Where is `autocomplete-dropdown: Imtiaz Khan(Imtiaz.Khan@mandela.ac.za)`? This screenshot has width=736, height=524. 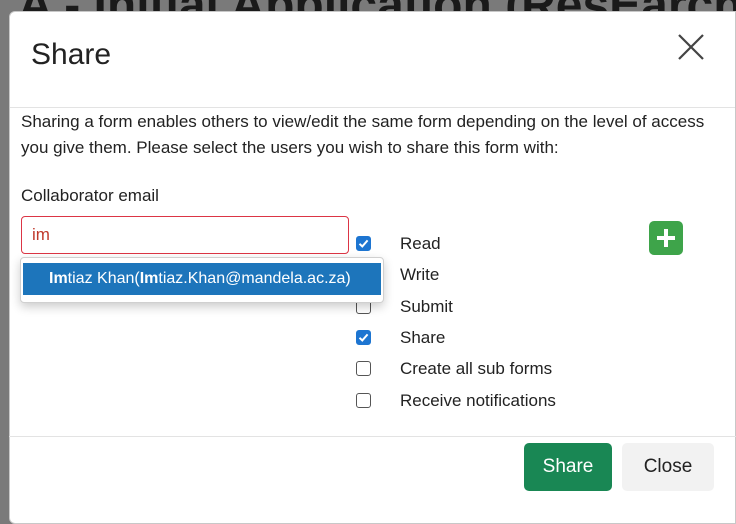 autocomplete-dropdown: Imtiaz Khan(Imtiaz.Khan@mandela.ac.za) is located at coordinates (202, 280).